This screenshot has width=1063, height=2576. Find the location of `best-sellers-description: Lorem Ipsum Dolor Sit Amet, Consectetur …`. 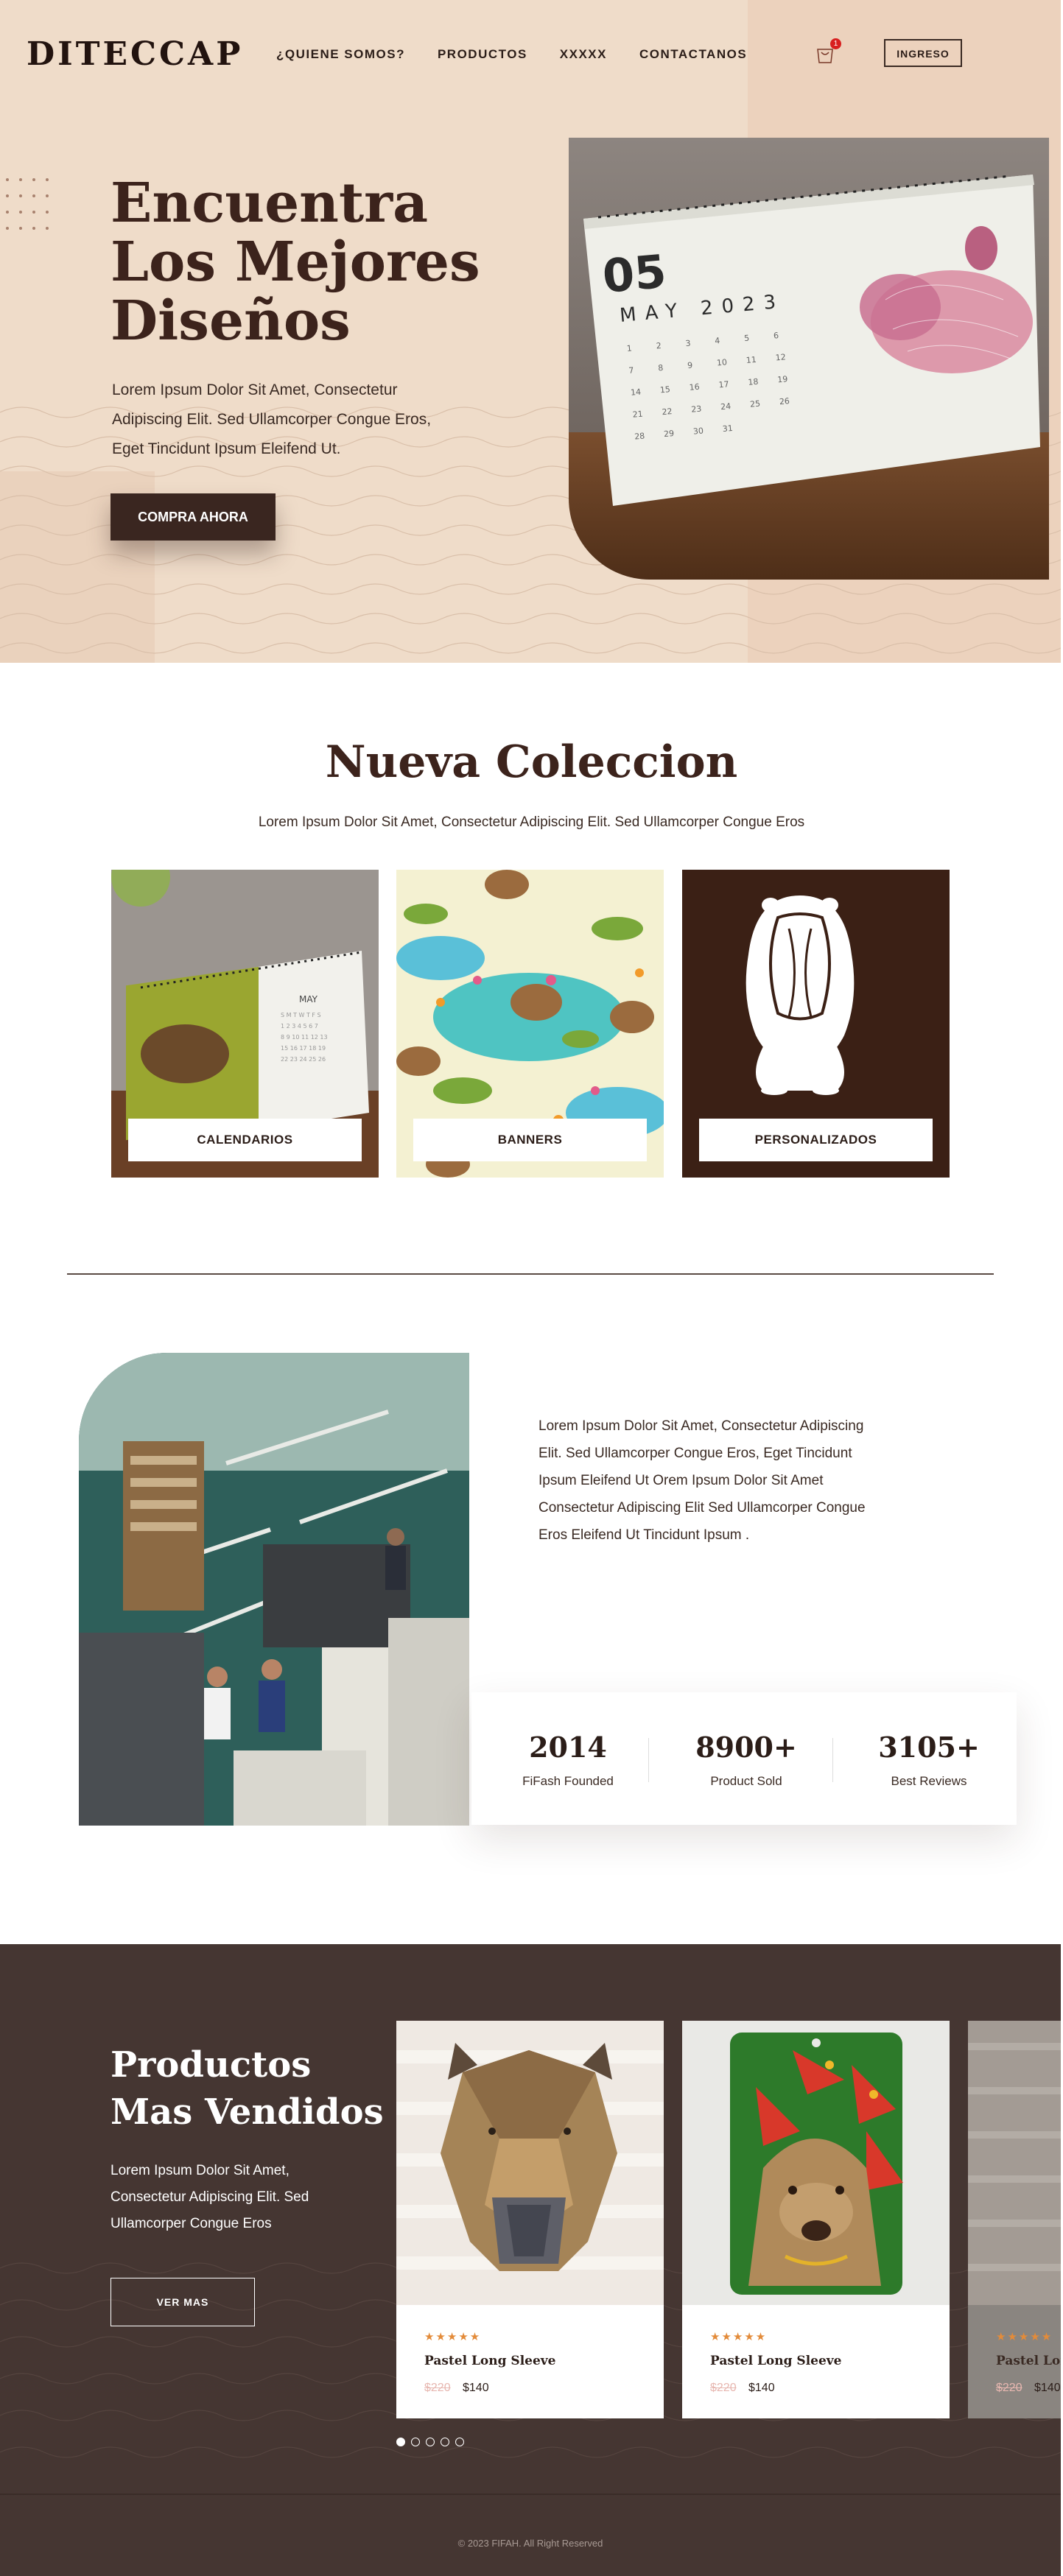

best-sellers-description: Lorem Ipsum Dolor Sit Amet, Consectetur … is located at coordinates (209, 2197).